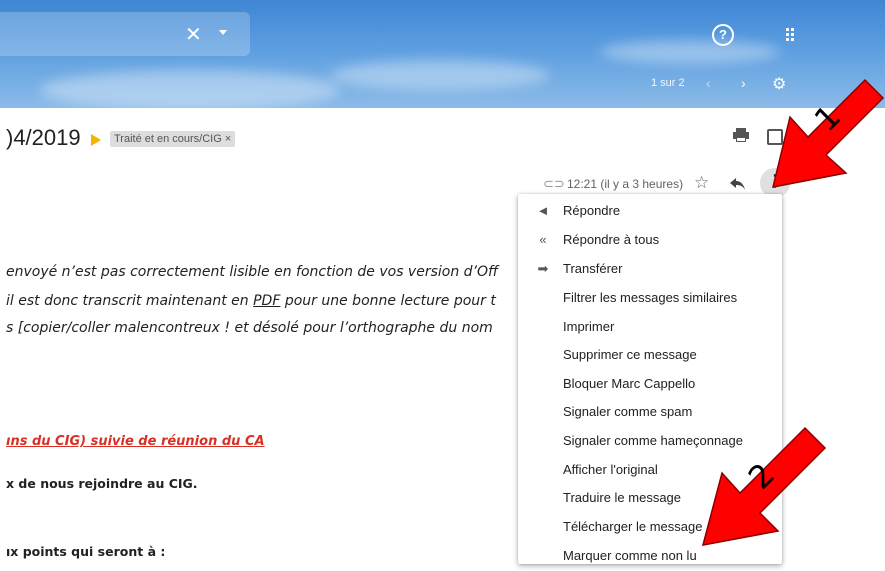 This screenshot has width=885, height=571. Describe the element at coordinates (592, 210) in the screenshot. I see `menu-item-label: Répondre` at that location.